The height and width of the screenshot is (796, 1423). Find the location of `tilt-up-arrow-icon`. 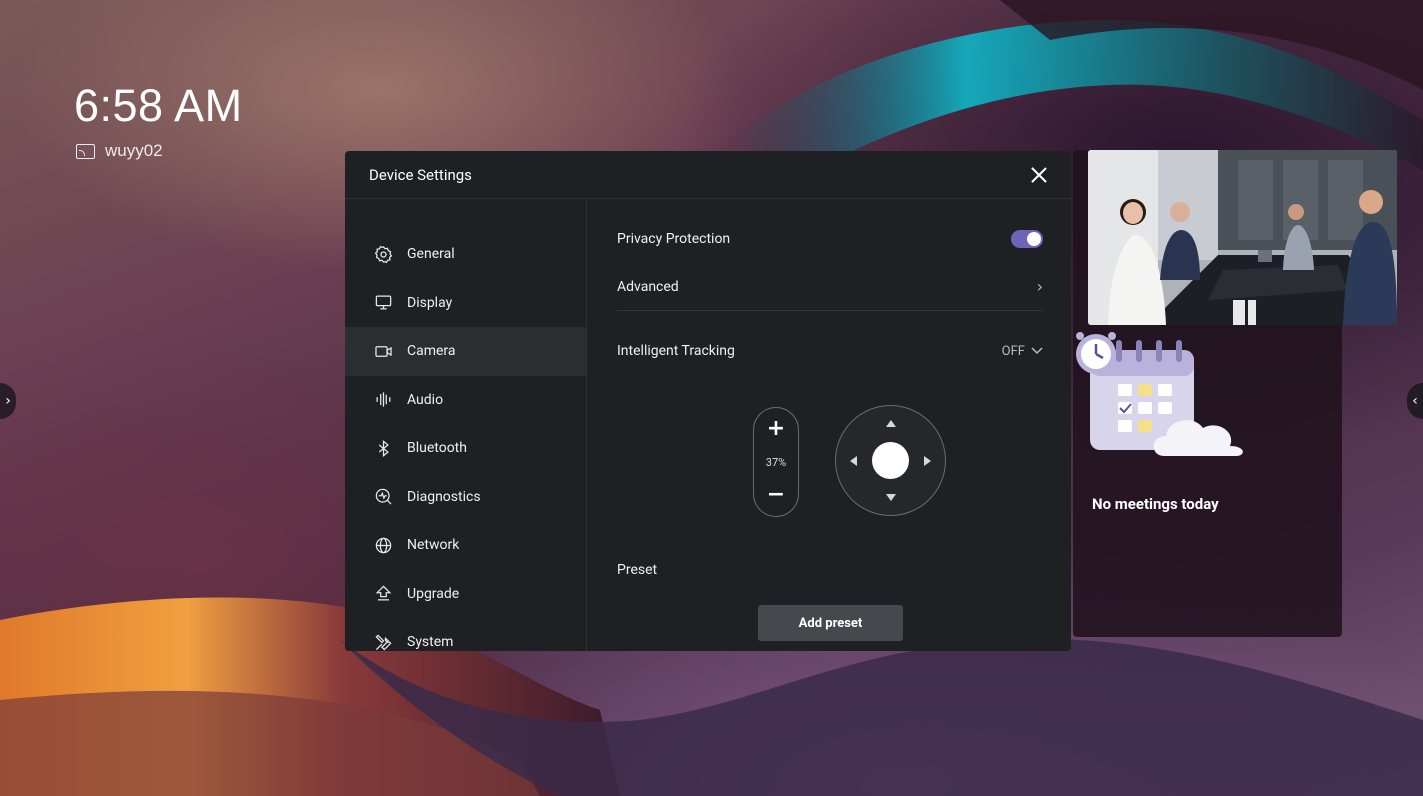

tilt-up-arrow-icon is located at coordinates (891, 423).